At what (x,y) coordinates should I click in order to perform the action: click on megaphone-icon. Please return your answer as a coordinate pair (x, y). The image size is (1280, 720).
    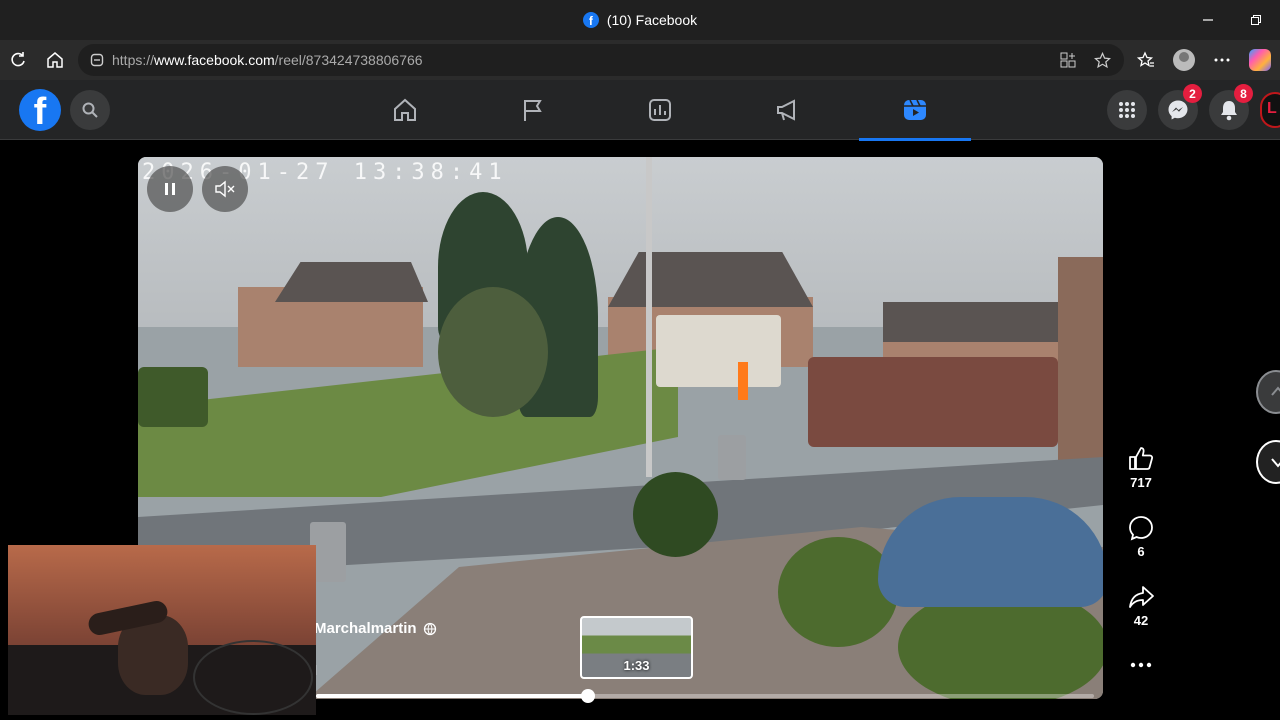
    Looking at the image, I should click on (786, 110).